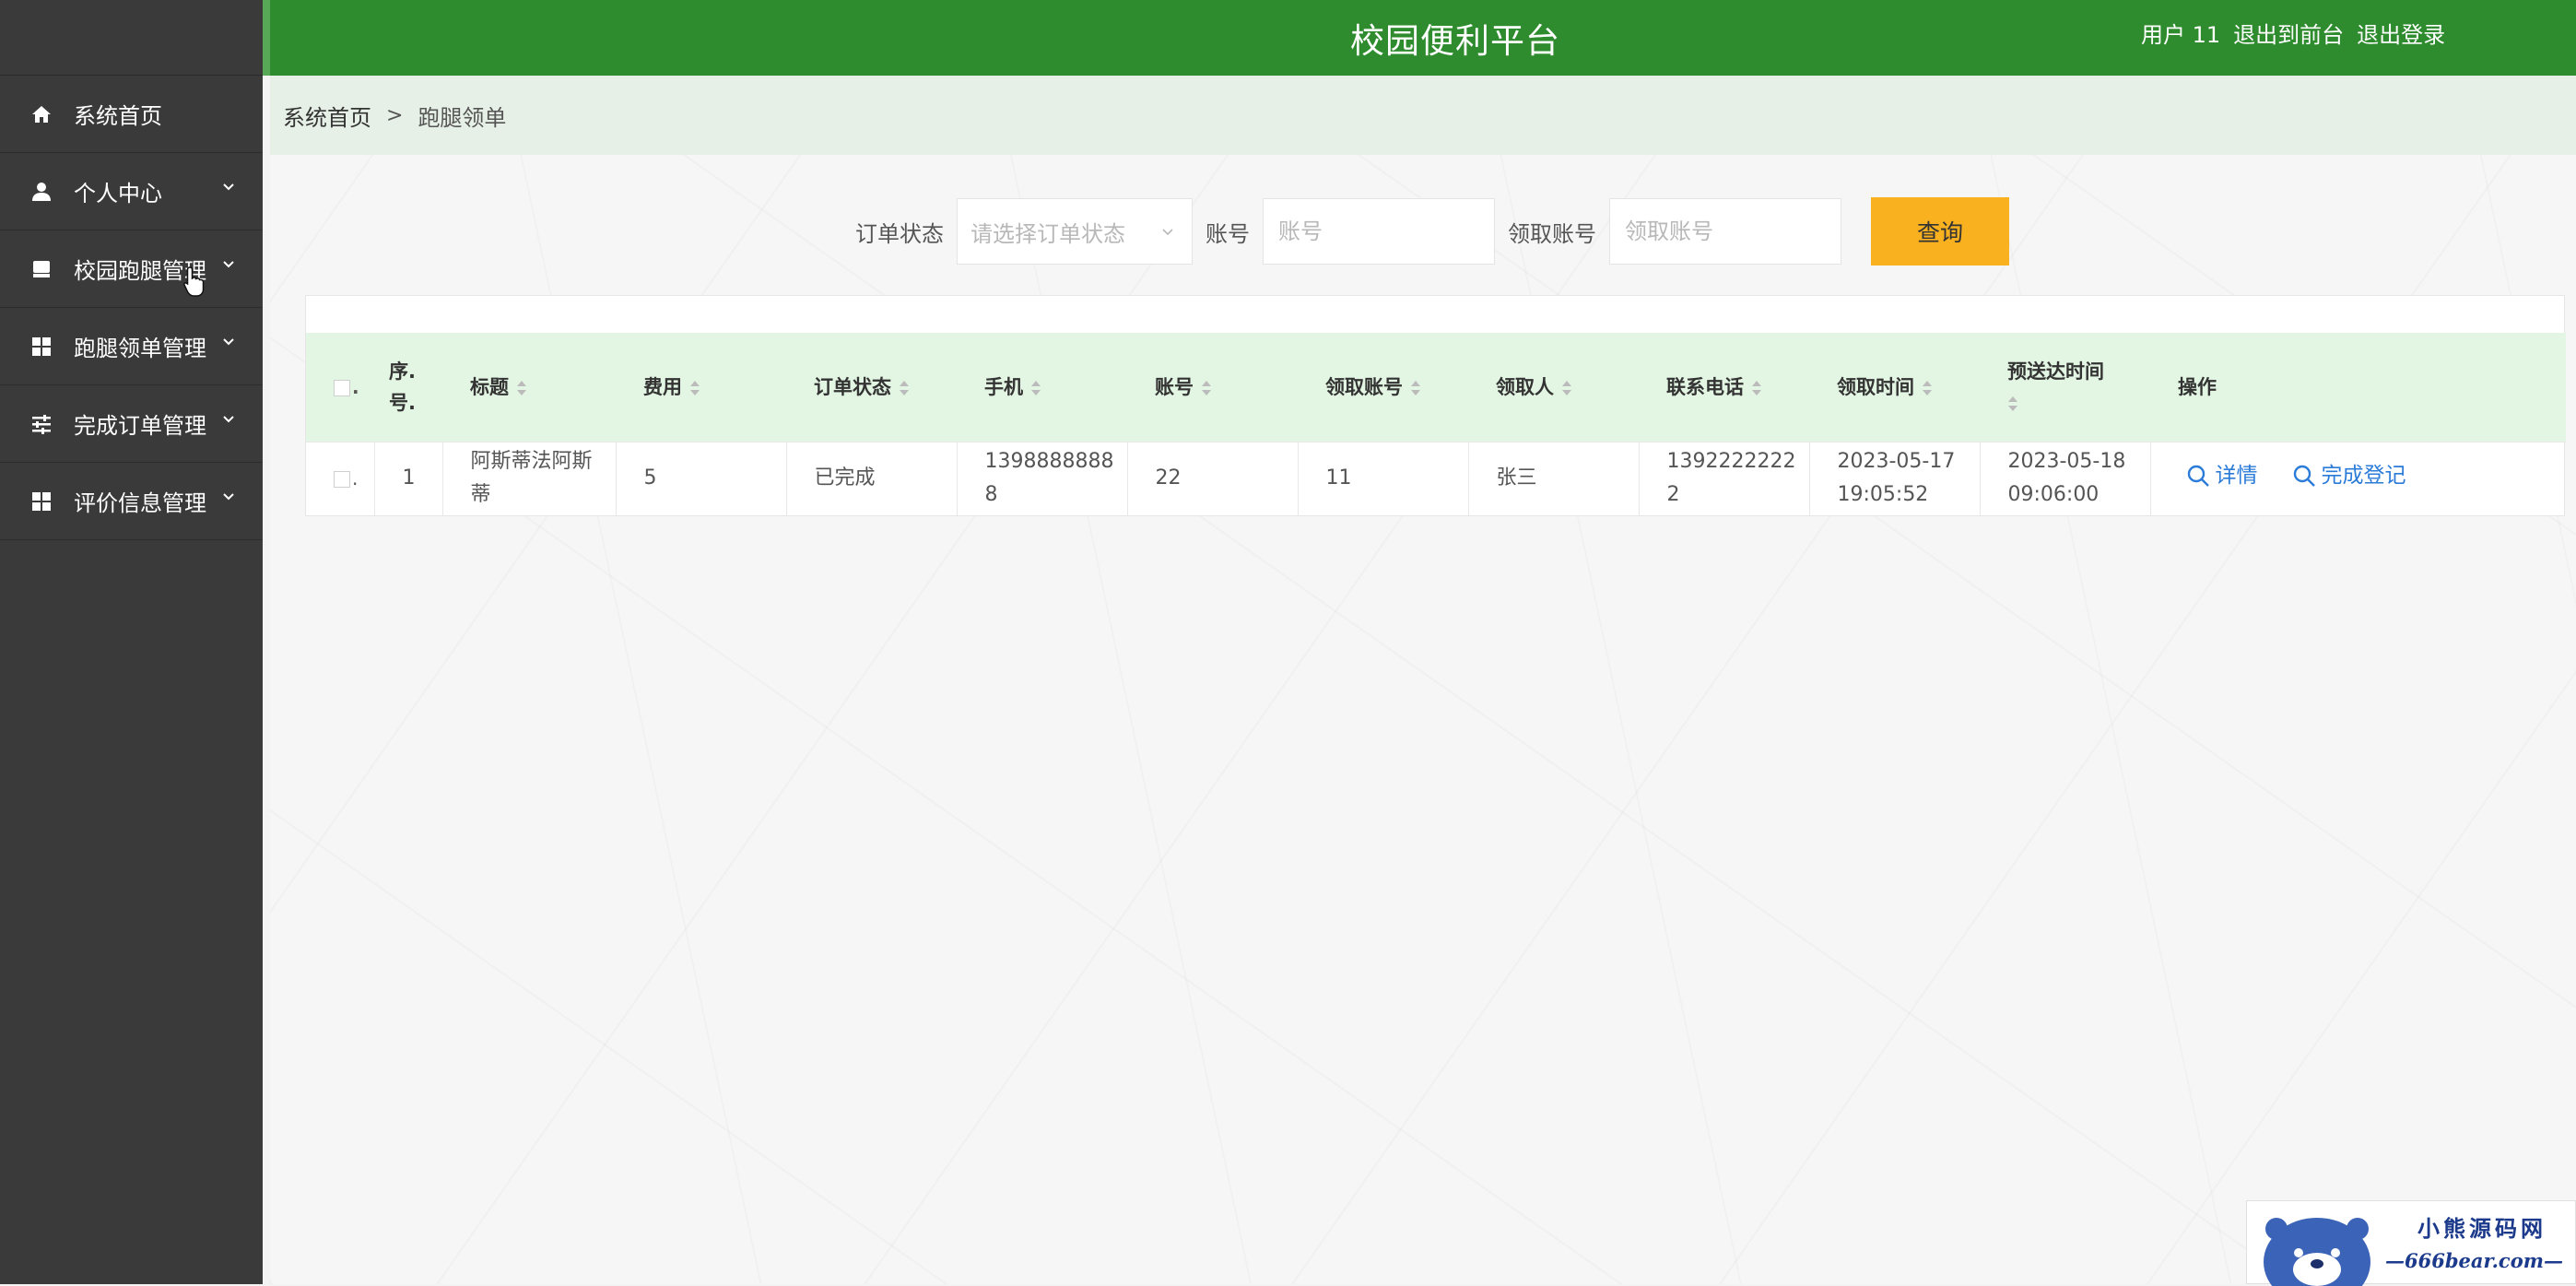  What do you see at coordinates (2065, 478) in the screenshot?
I see `cell-expected-time: 2023-05-18 09:06:00` at bounding box center [2065, 478].